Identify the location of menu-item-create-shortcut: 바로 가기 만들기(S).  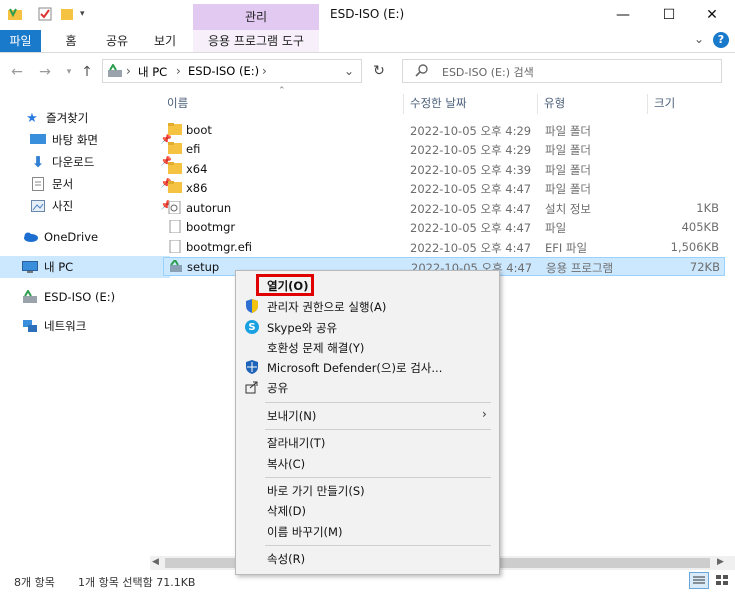
(367, 490).